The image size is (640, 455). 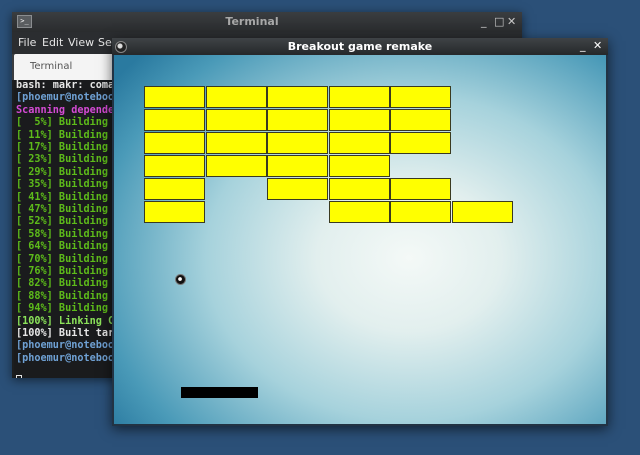 I want to click on ball, so click(x=180, y=279).